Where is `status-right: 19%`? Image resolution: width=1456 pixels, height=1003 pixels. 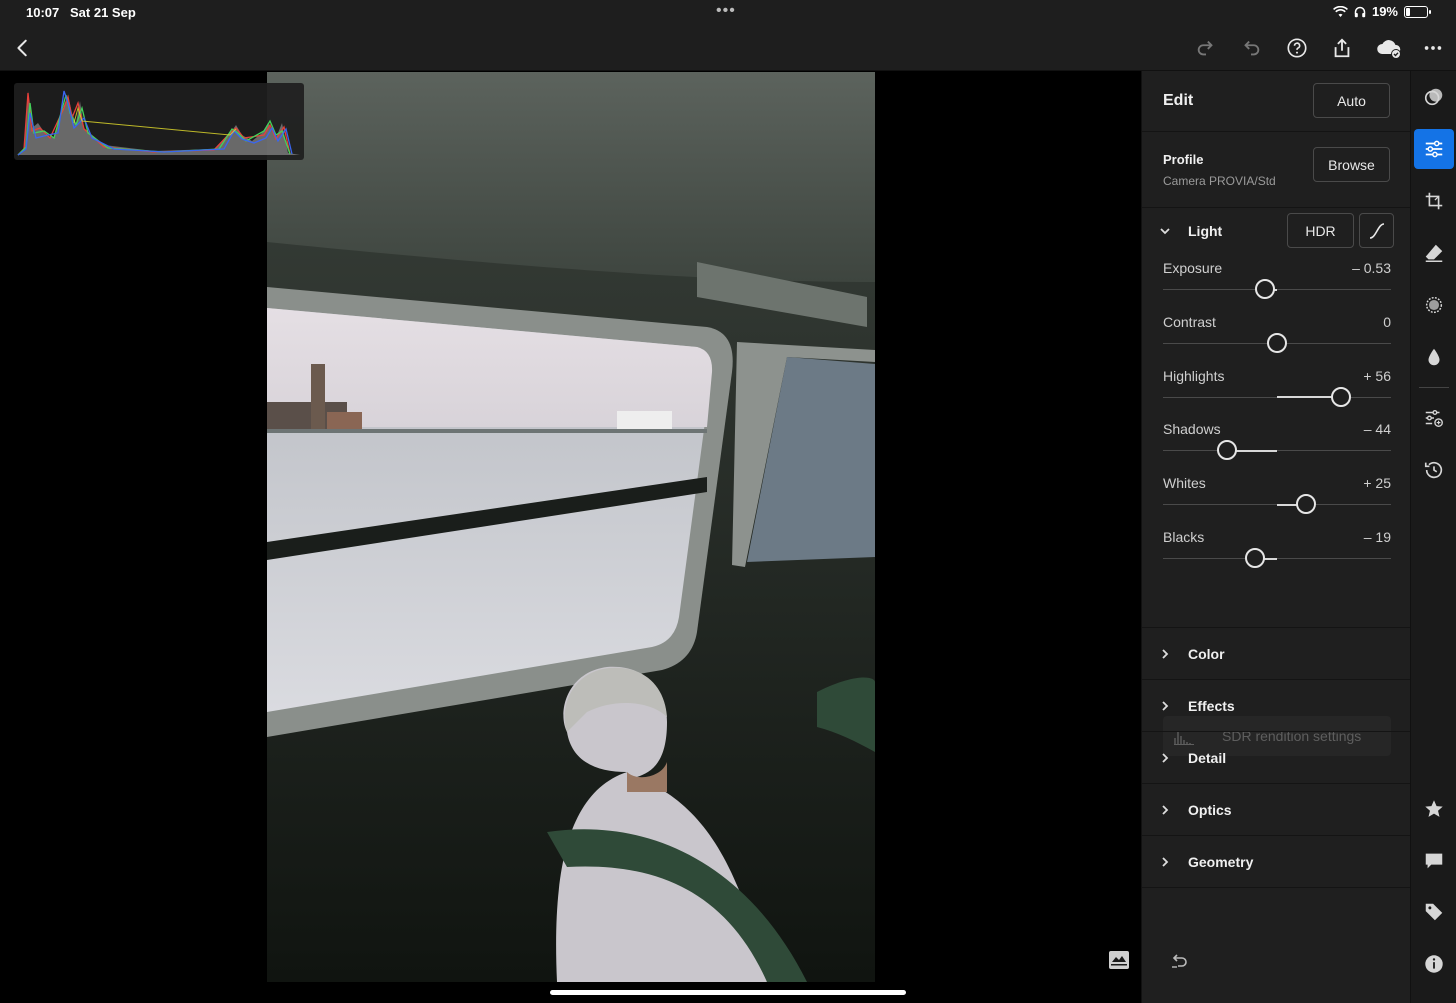
status-right: 19% is located at coordinates (1382, 11).